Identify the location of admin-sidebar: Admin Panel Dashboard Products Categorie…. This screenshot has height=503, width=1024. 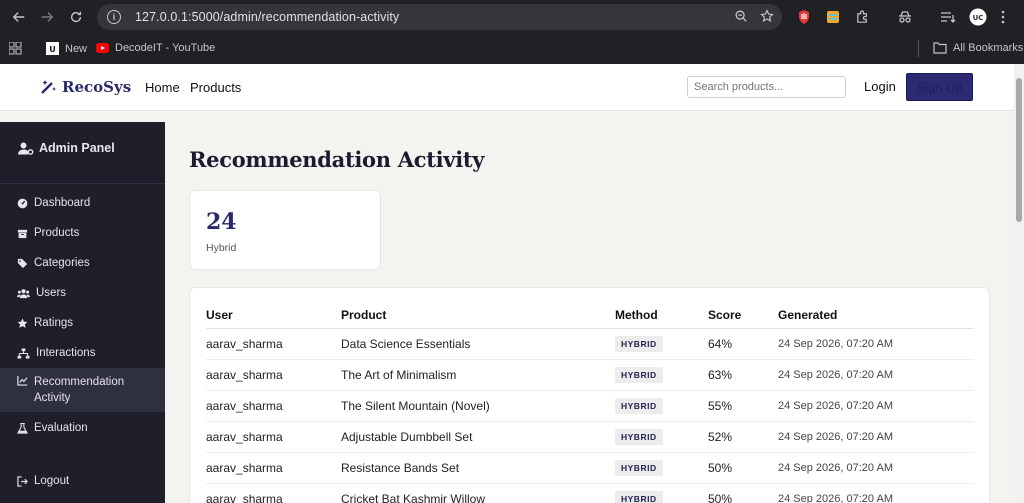
(82, 312).